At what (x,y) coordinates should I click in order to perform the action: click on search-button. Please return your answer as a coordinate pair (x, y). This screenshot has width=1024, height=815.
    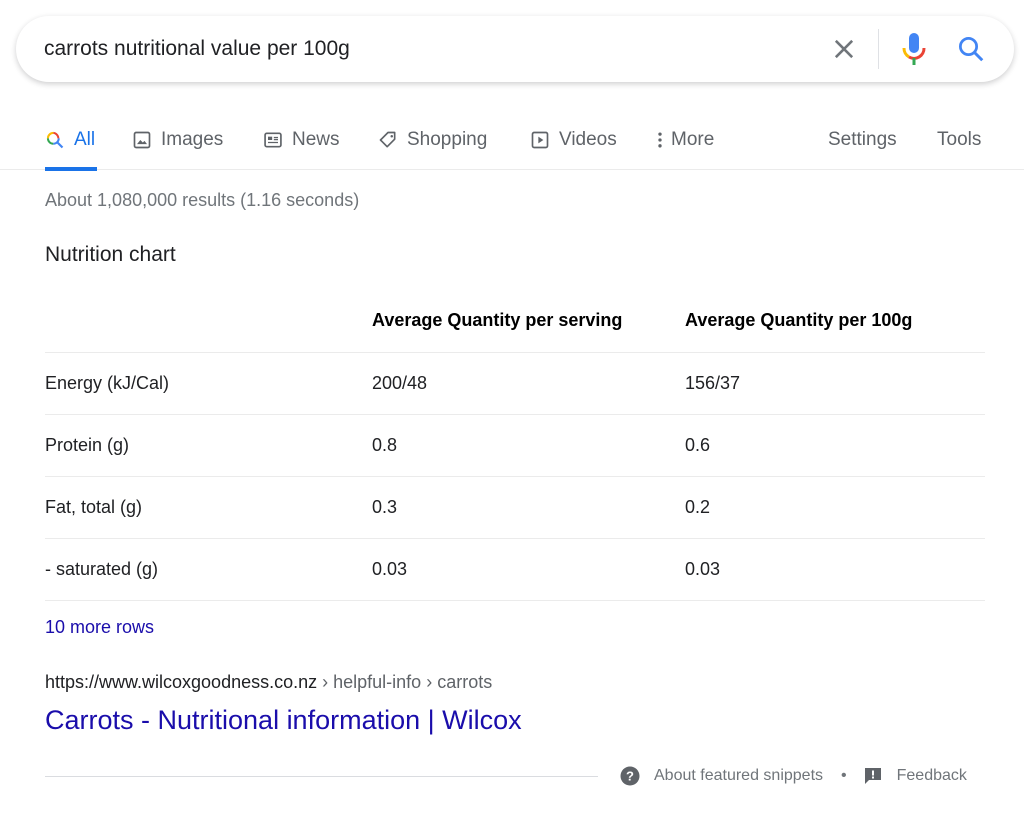
    Looking at the image, I should click on (971, 49).